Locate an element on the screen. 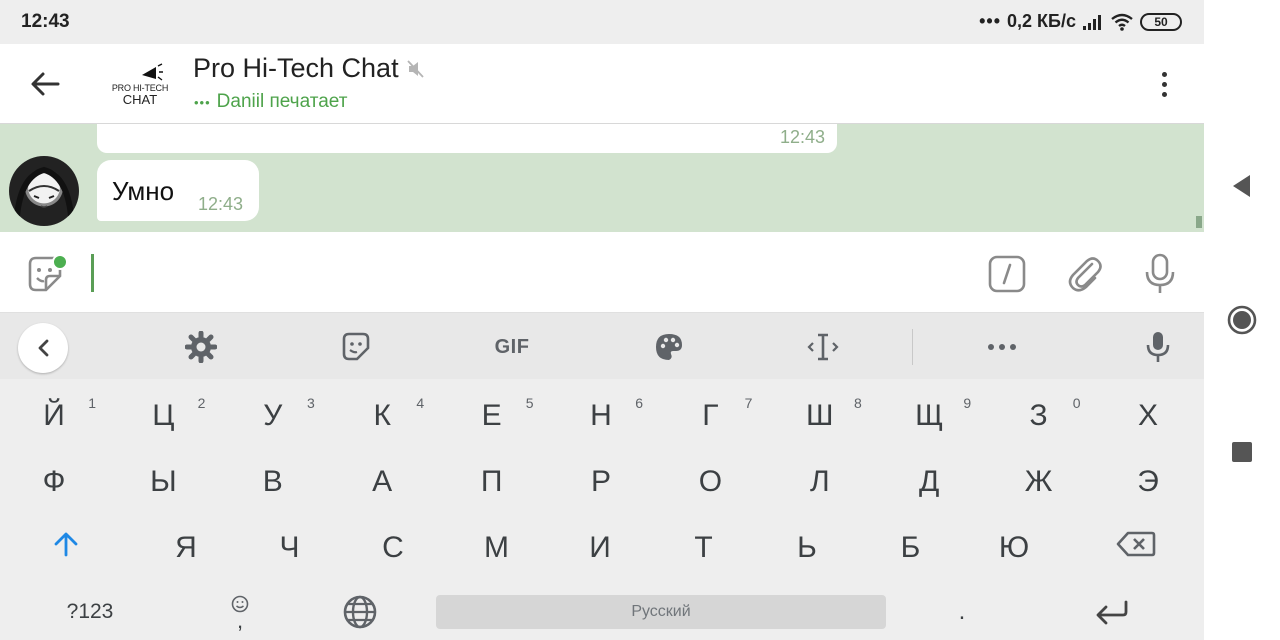 Image resolution: width=1280 pixels, height=640 pixels. key-letter: О is located at coordinates (710, 482).